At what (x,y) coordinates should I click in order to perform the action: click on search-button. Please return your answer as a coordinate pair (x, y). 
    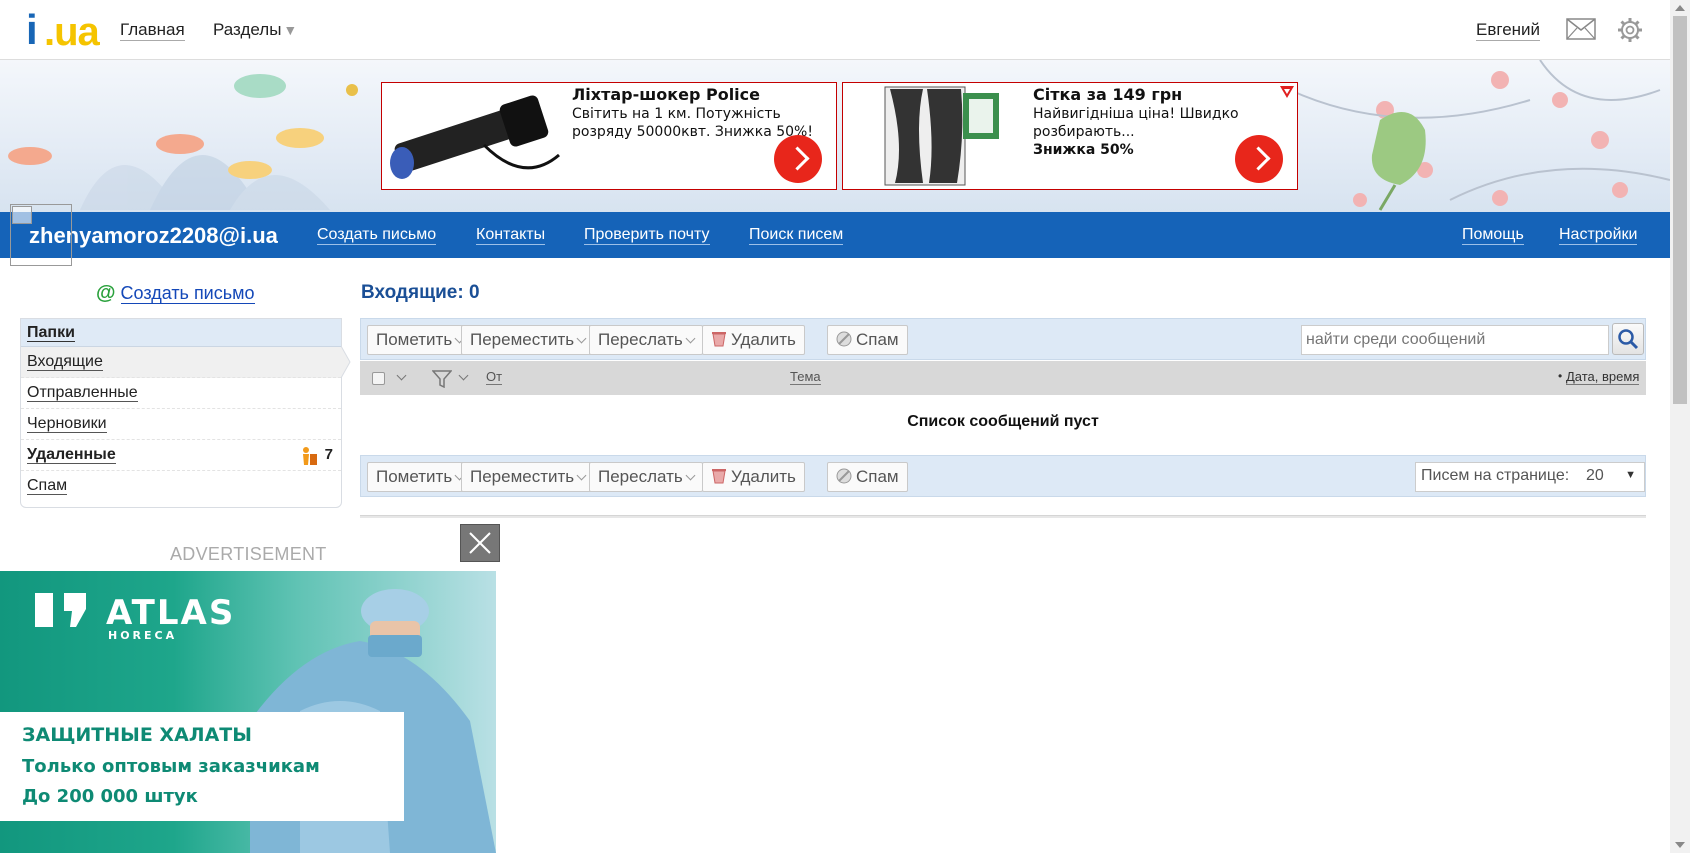
    Looking at the image, I should click on (1628, 339).